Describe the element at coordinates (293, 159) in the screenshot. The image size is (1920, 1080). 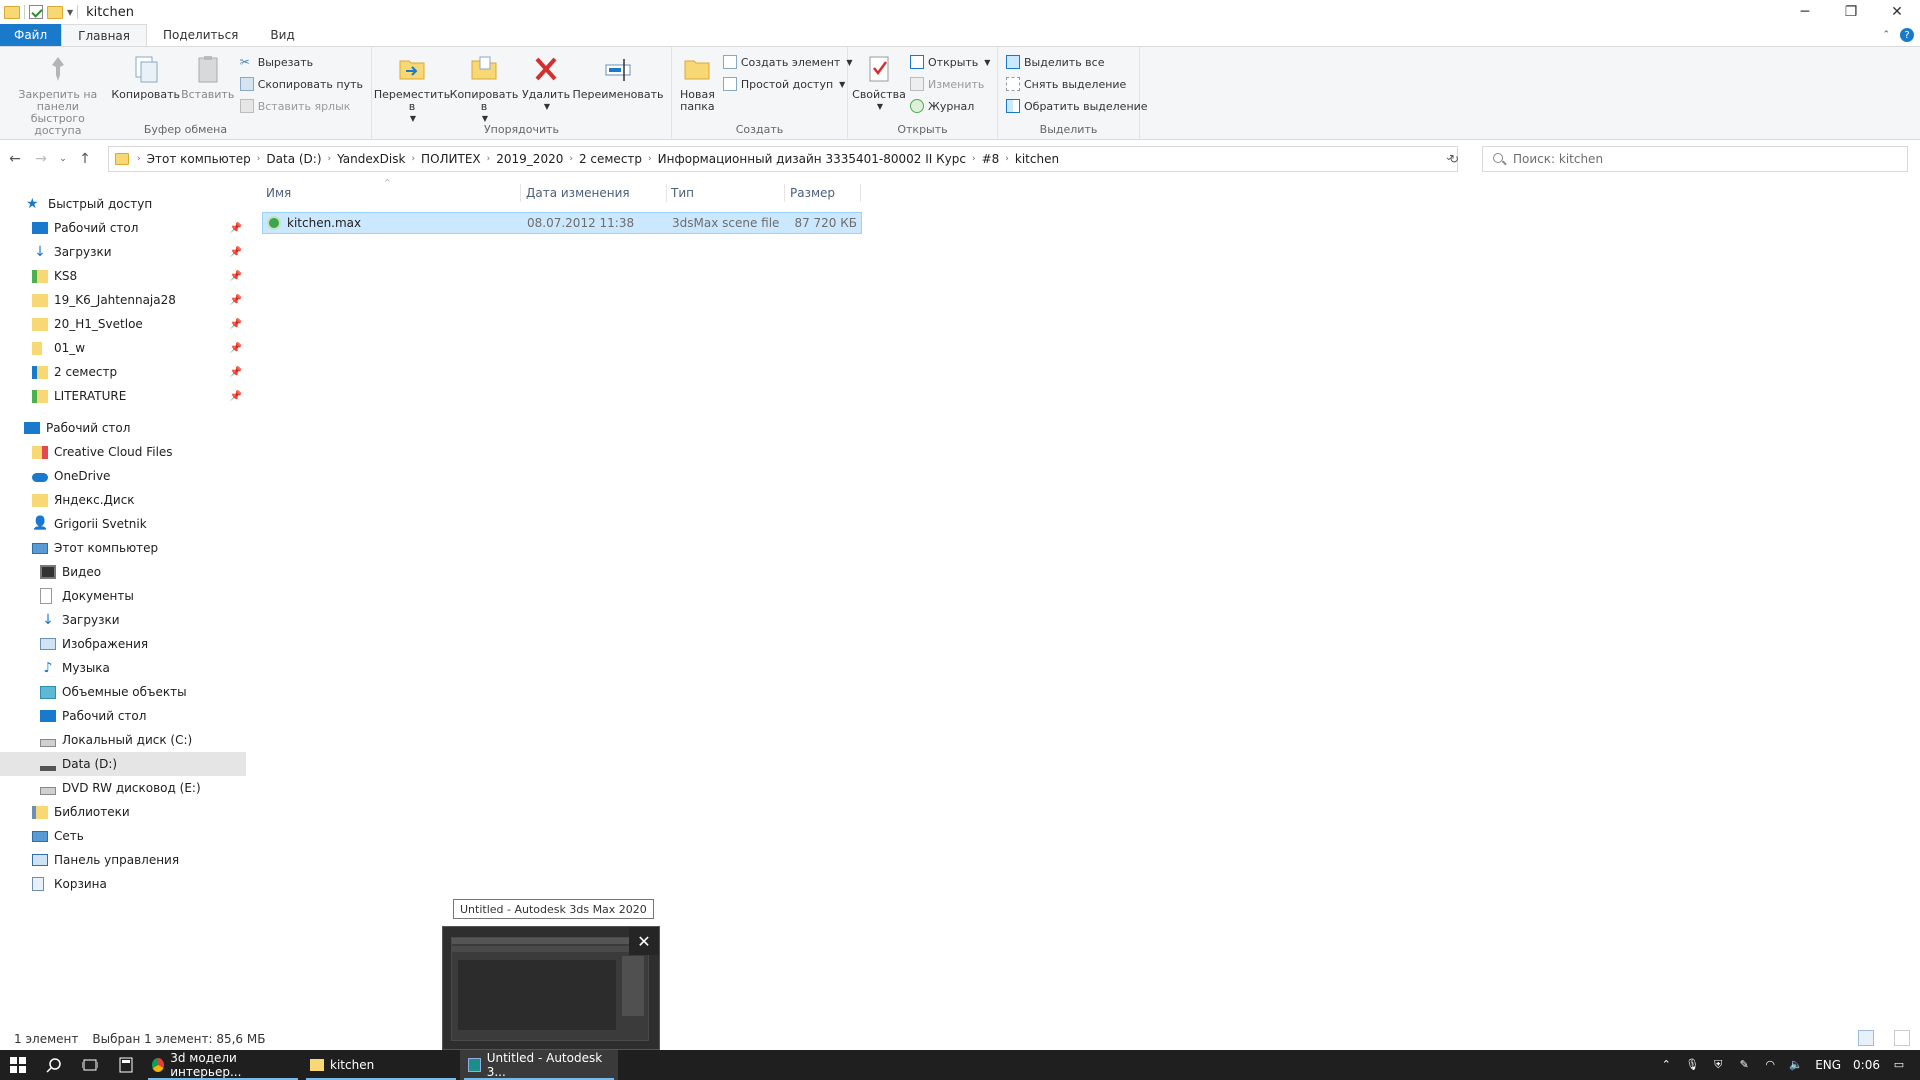
I see `breadcrumb-data-d: Data (D:)` at that location.